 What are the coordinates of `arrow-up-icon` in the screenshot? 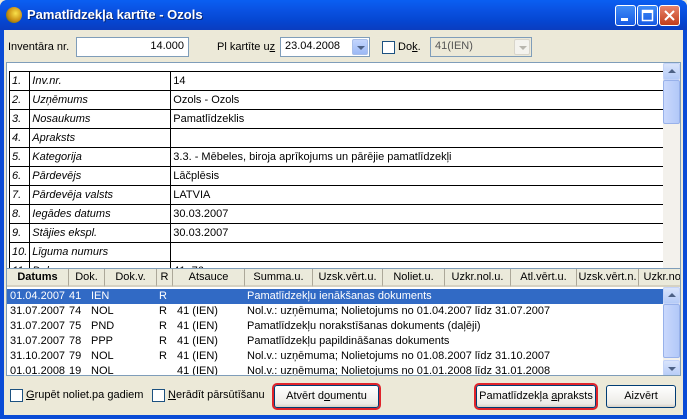 It's located at (672, 71).